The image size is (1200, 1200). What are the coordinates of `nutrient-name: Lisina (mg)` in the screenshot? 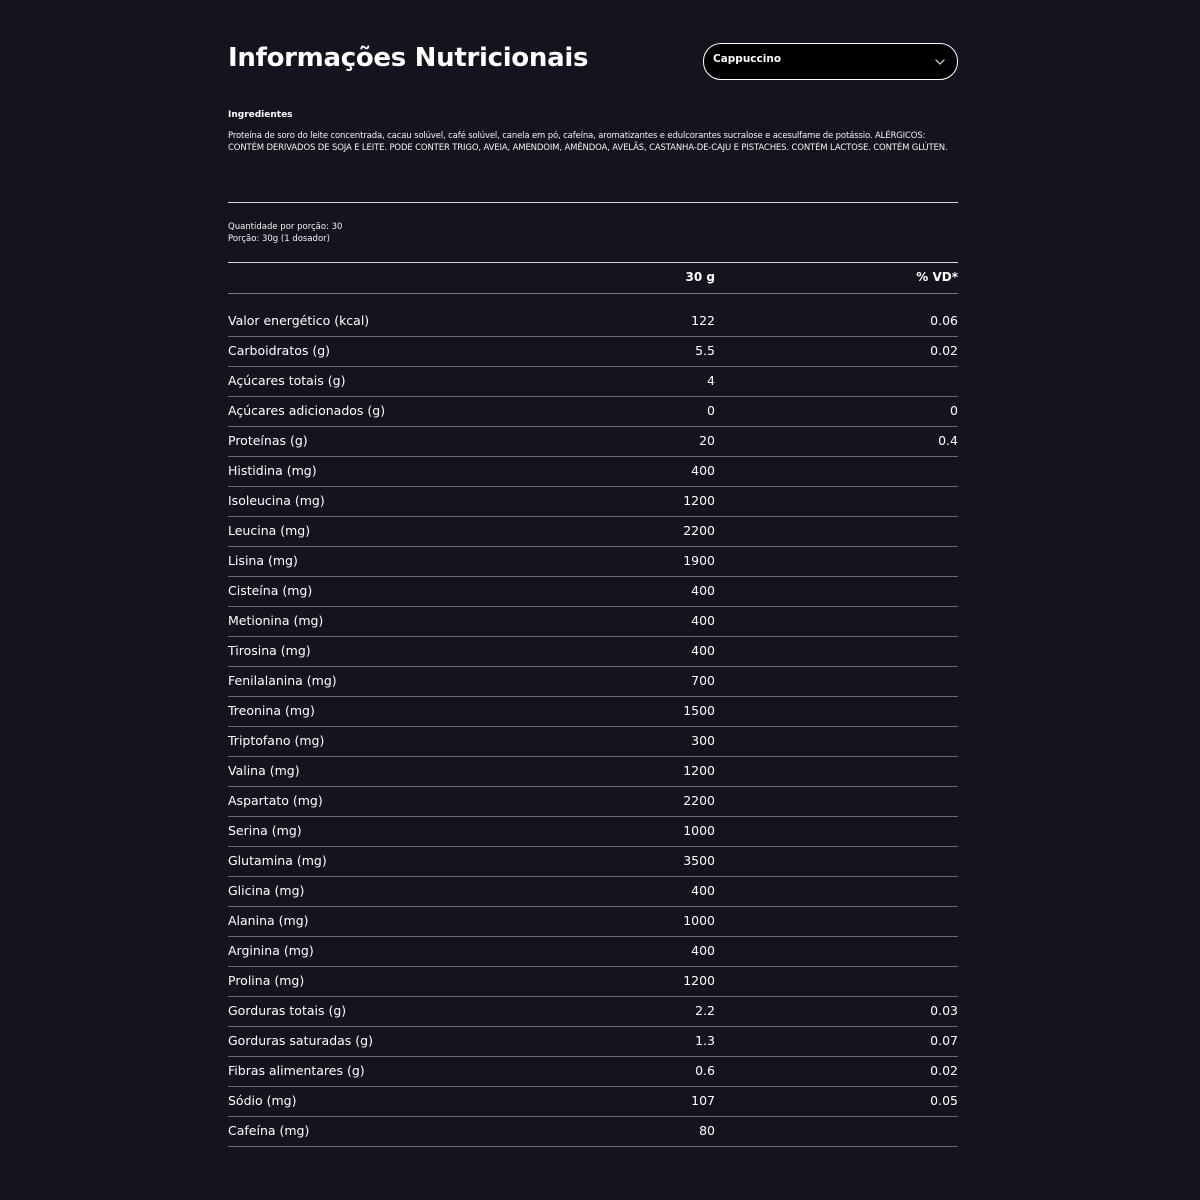 It's located at (263, 560).